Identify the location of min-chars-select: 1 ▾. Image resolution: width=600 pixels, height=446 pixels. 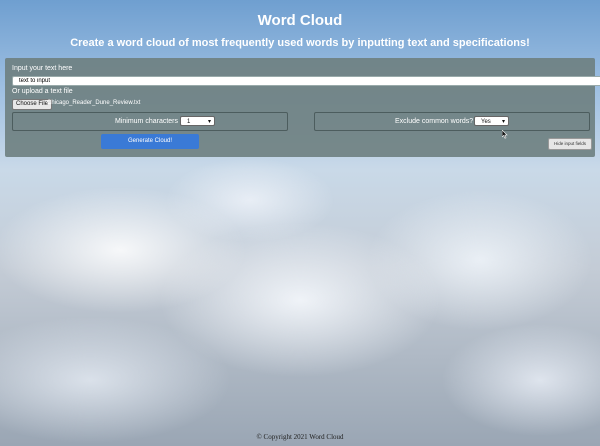
(197, 121).